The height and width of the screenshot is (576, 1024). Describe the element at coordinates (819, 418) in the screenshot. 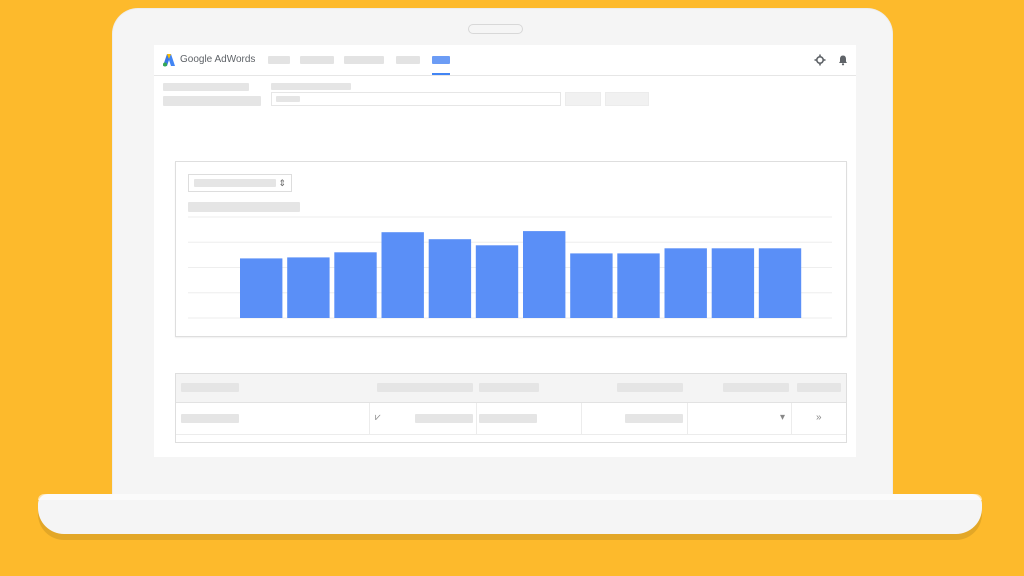

I see `chevron-right-icon: »` at that location.